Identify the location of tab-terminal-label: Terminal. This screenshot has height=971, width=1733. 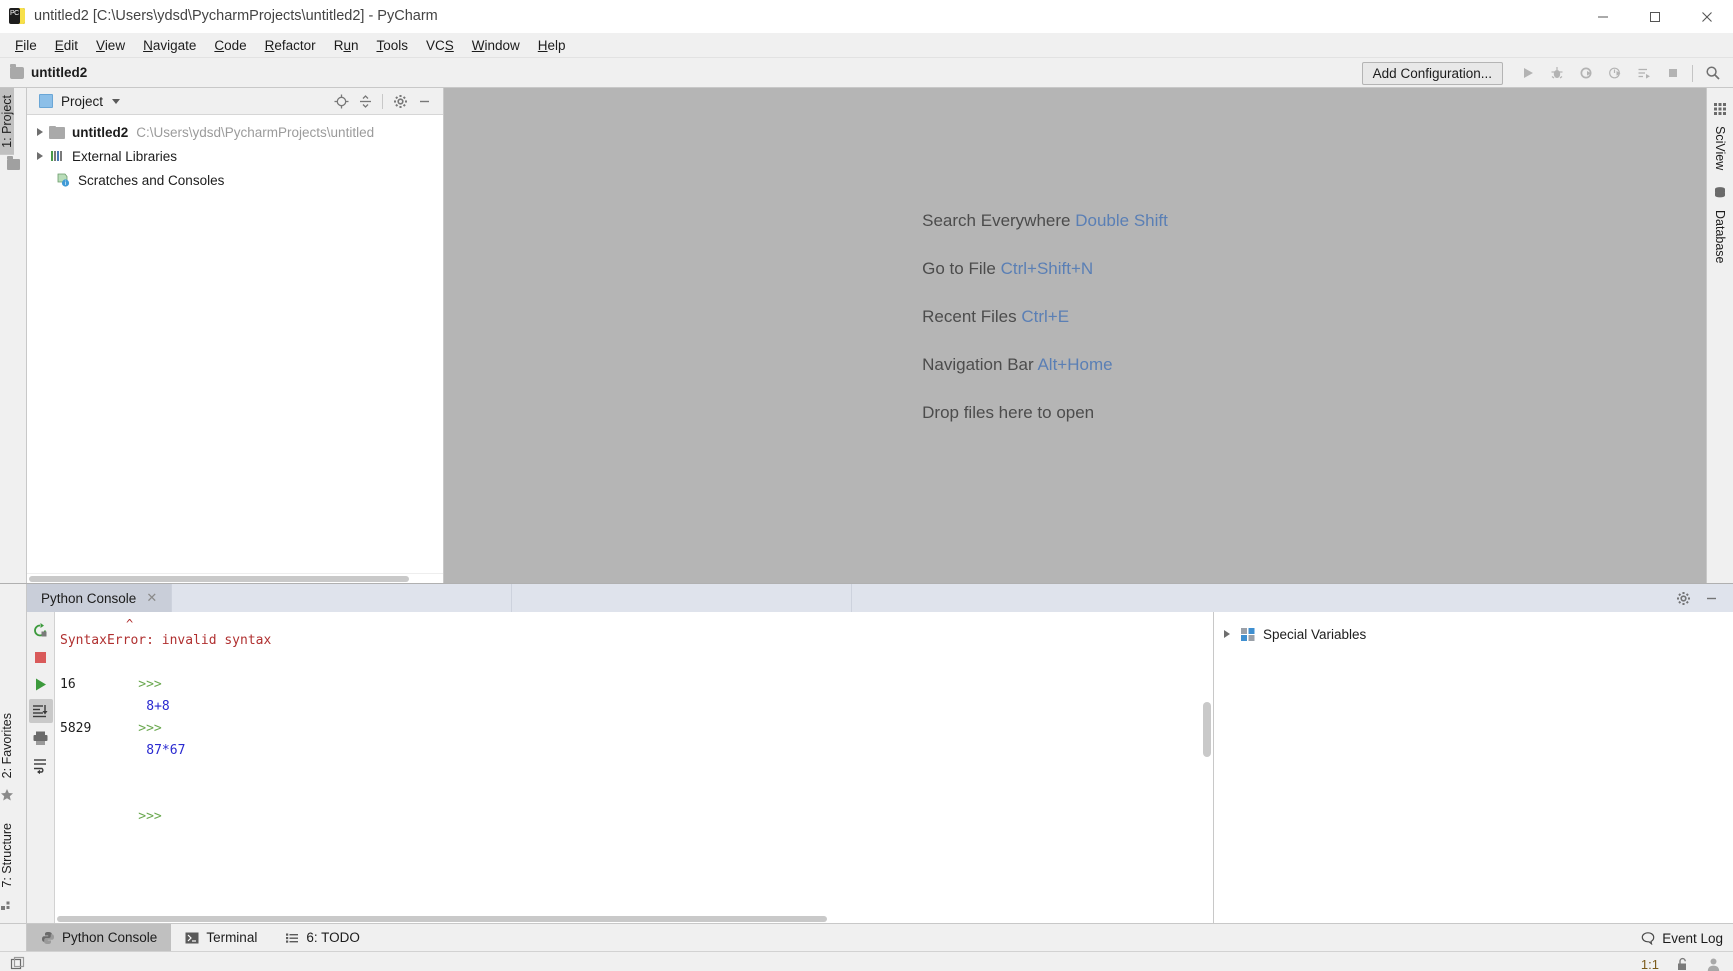
(232, 937).